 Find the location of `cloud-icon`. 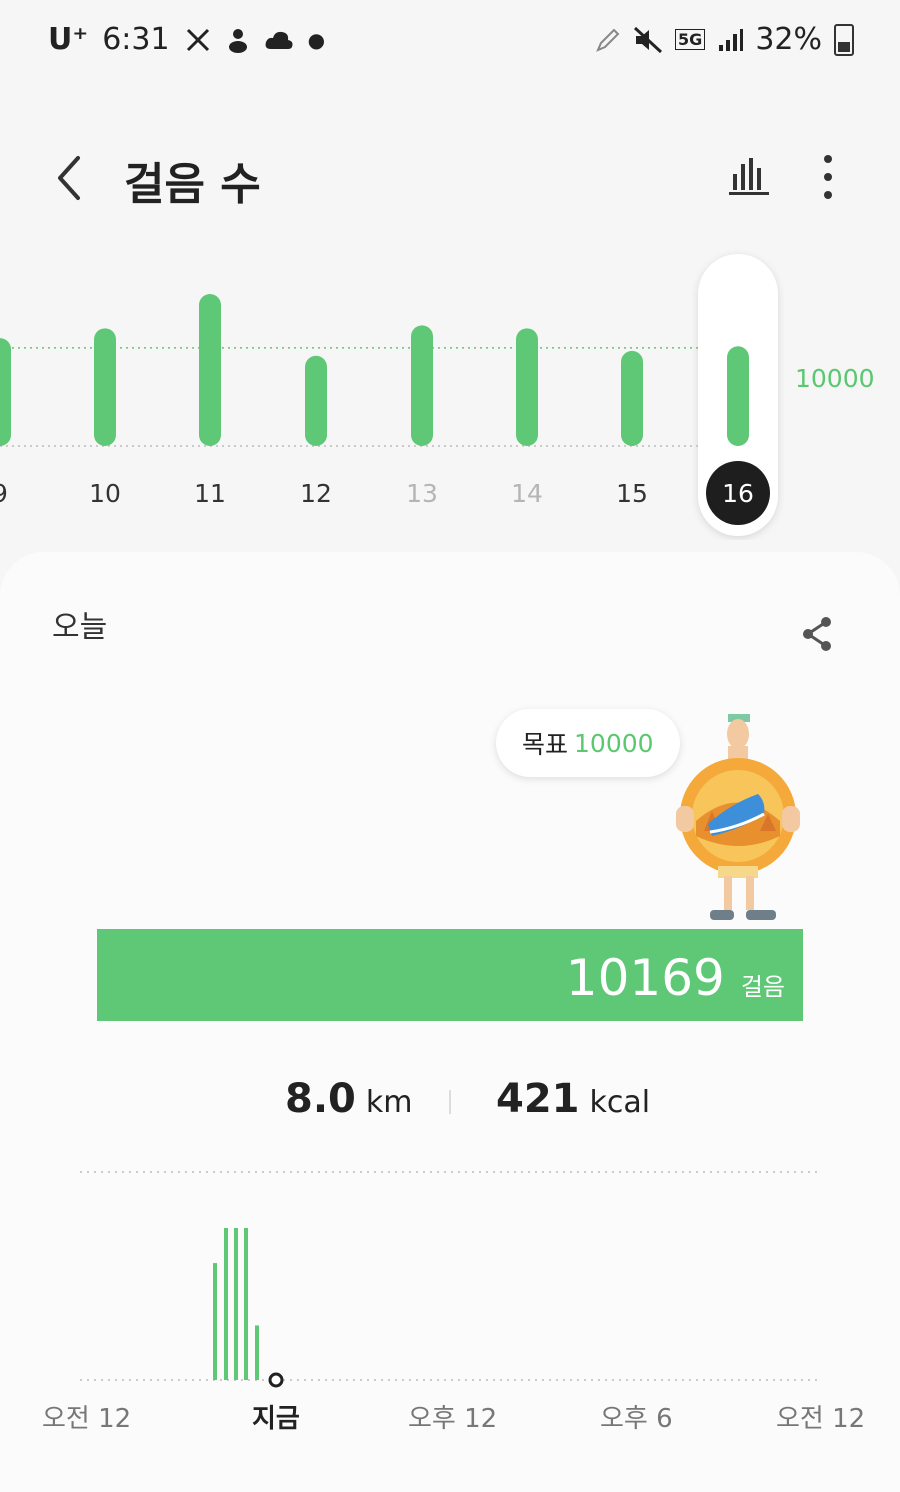

cloud-icon is located at coordinates (279, 40).